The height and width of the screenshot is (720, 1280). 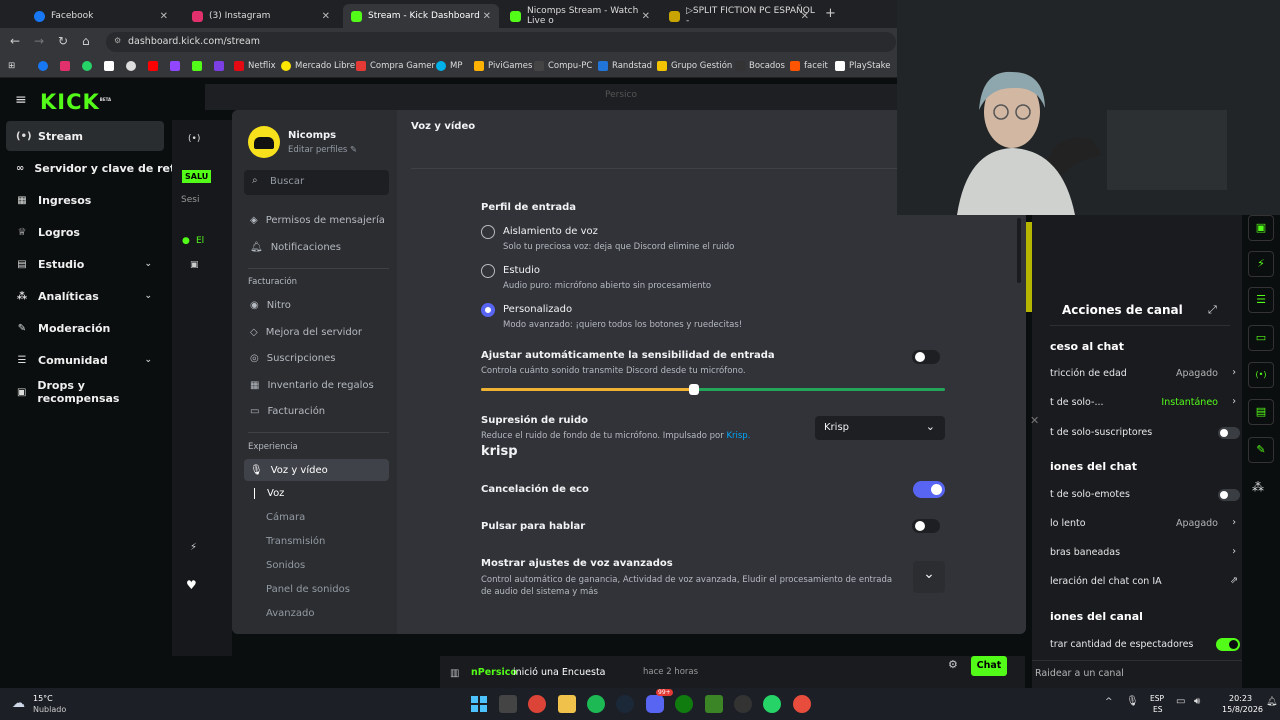 What do you see at coordinates (153, 66) in the screenshot?
I see `youtube-icon` at bounding box center [153, 66].